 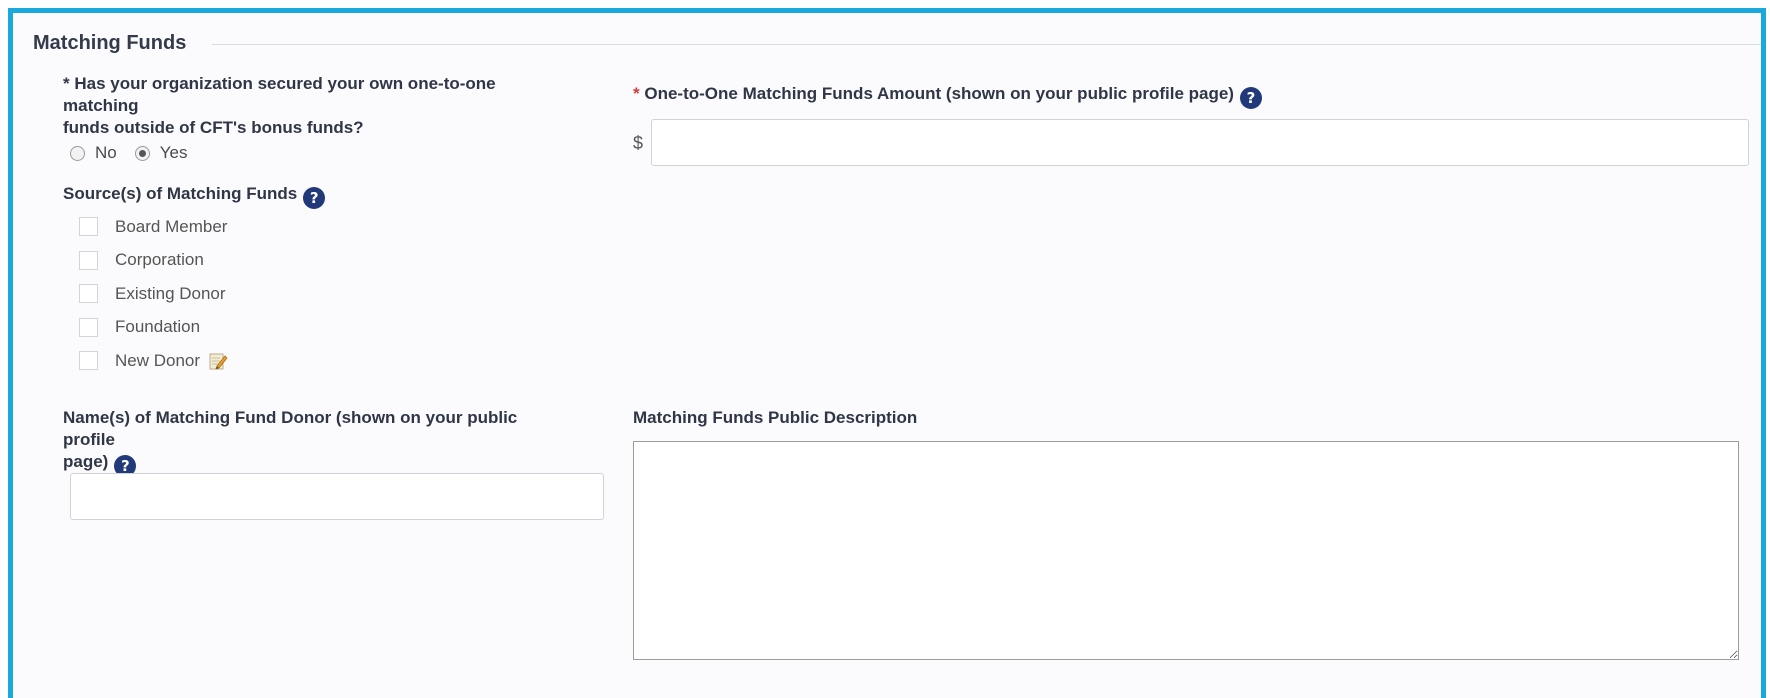 I want to click on donor-names-input, so click(x=337, y=496).